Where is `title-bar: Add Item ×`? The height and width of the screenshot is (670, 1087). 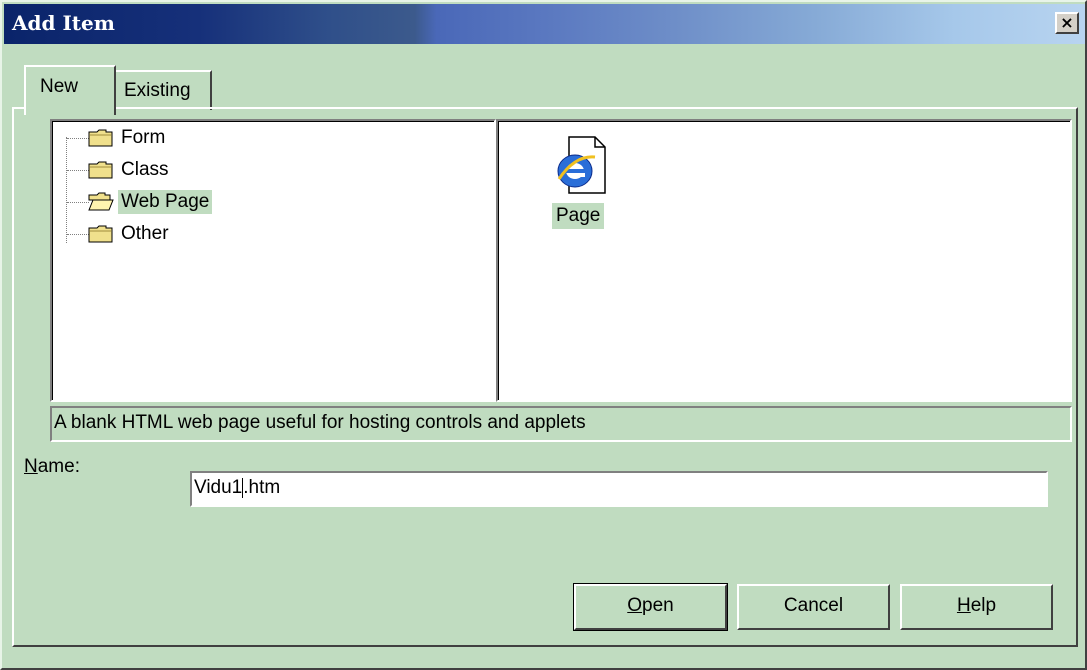 title-bar: Add Item × is located at coordinates (544, 24).